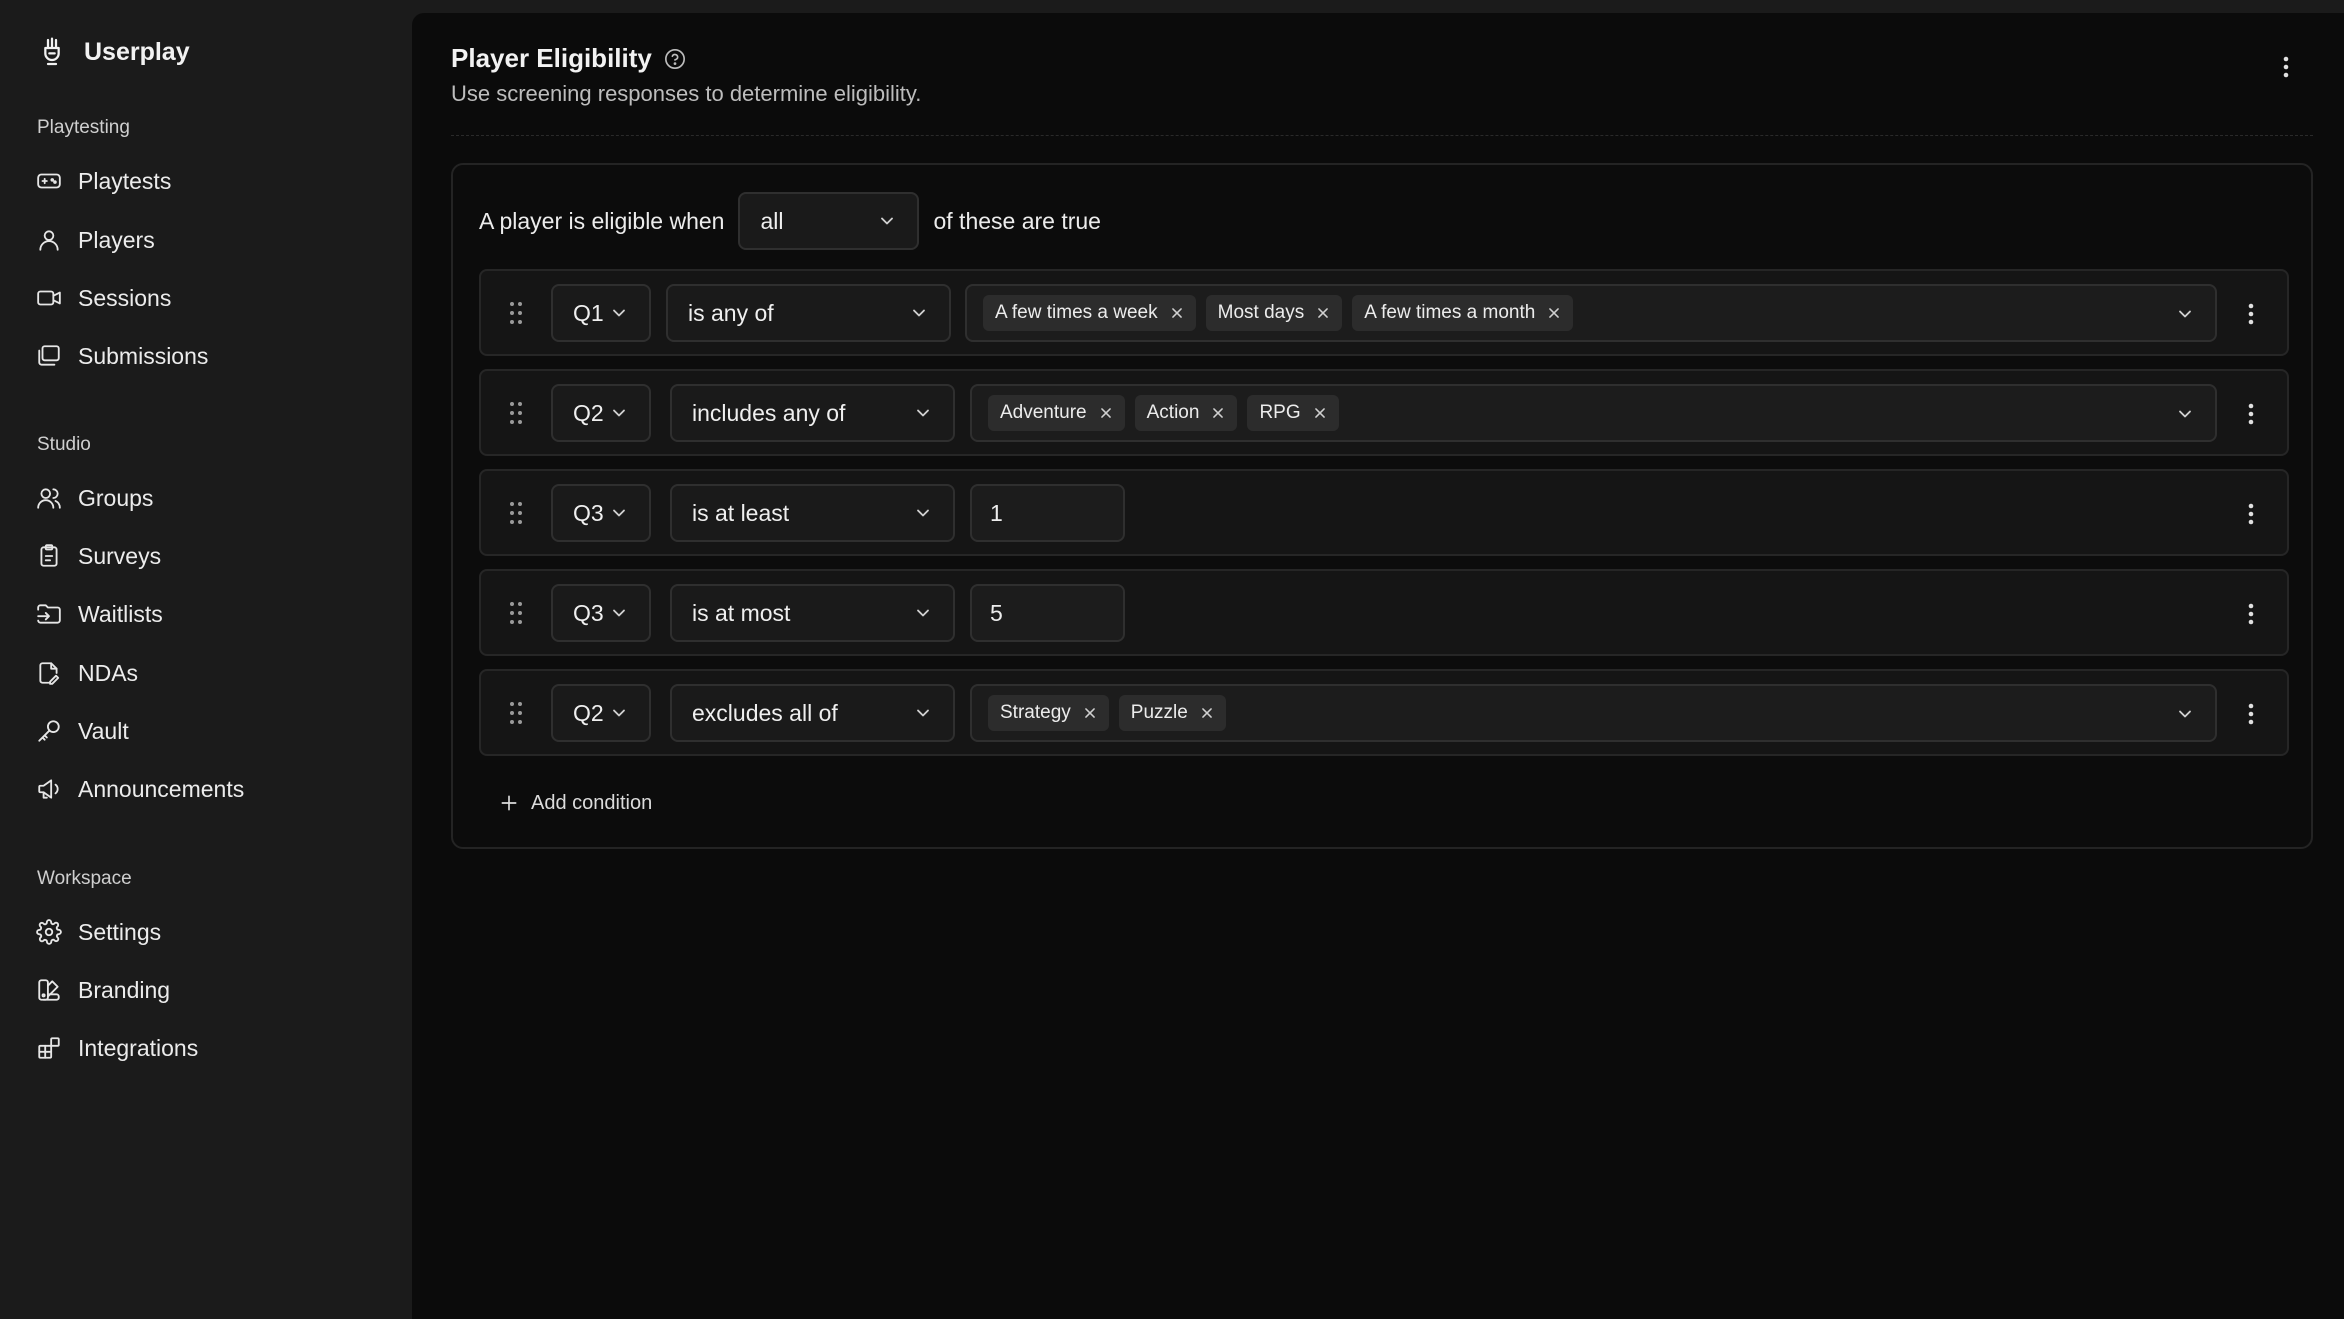  What do you see at coordinates (1159, 712) in the screenshot?
I see `chip-label: Puzzle` at bounding box center [1159, 712].